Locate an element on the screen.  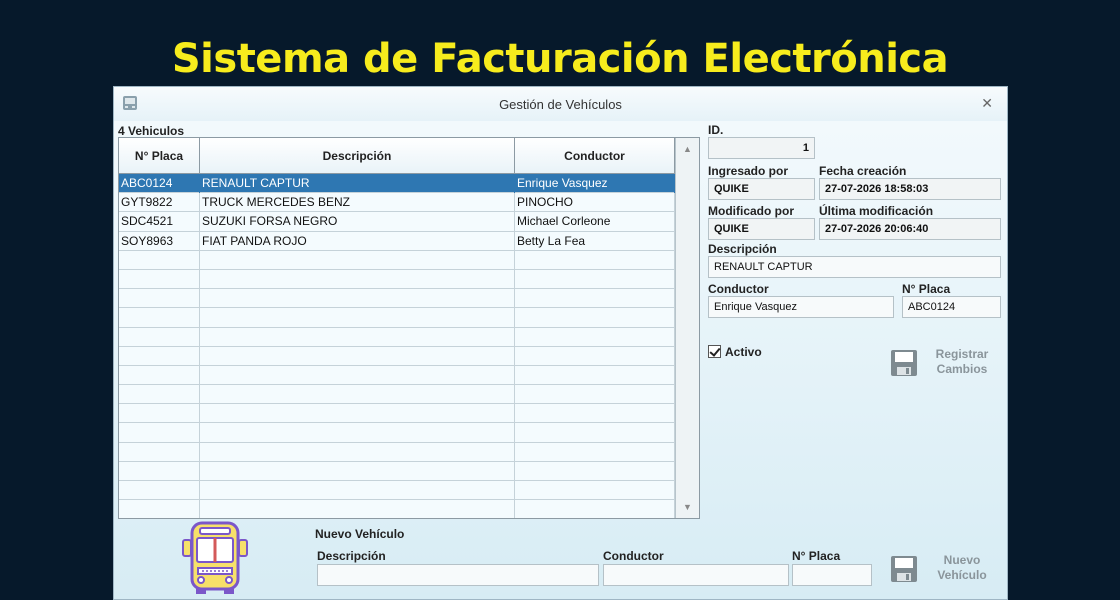
table-cell-descripcion: FIAT PANDA ROJO is located at coordinates (357, 241).